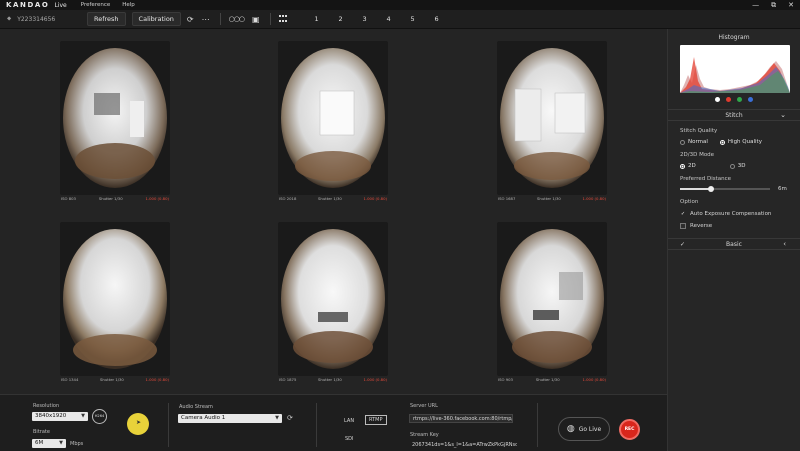 The image size is (800, 451). I want to click on camera-tab-5: 5, so click(413, 19).